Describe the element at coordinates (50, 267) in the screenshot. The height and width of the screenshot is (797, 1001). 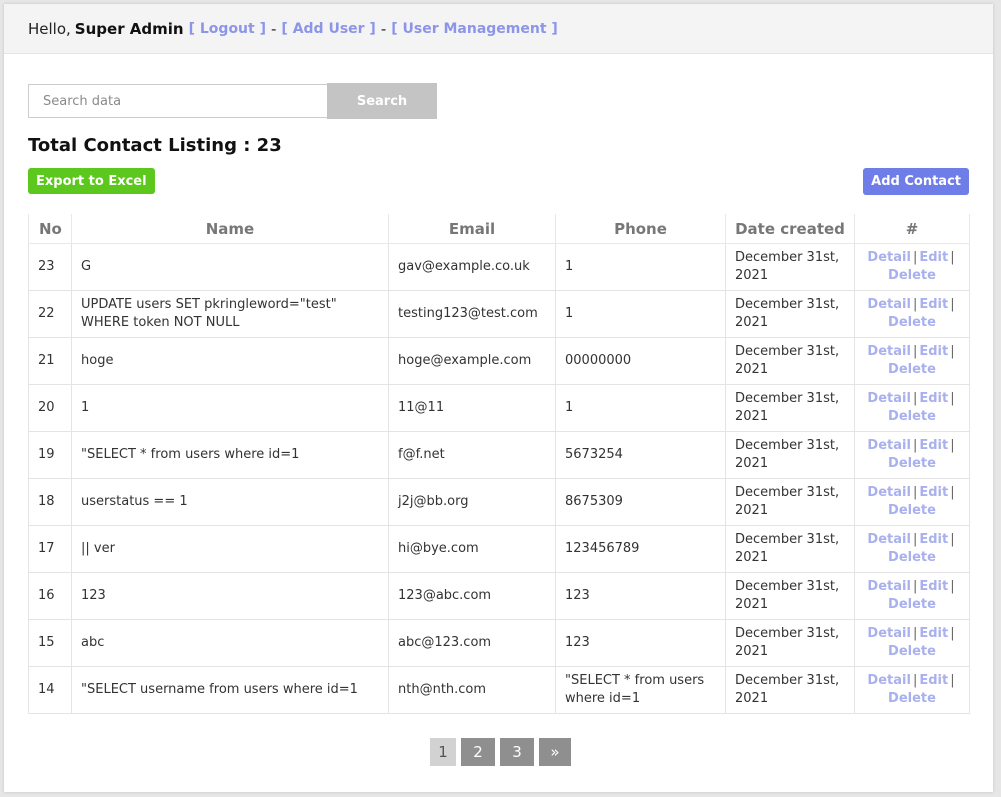
I see `cell-no: 23` at that location.